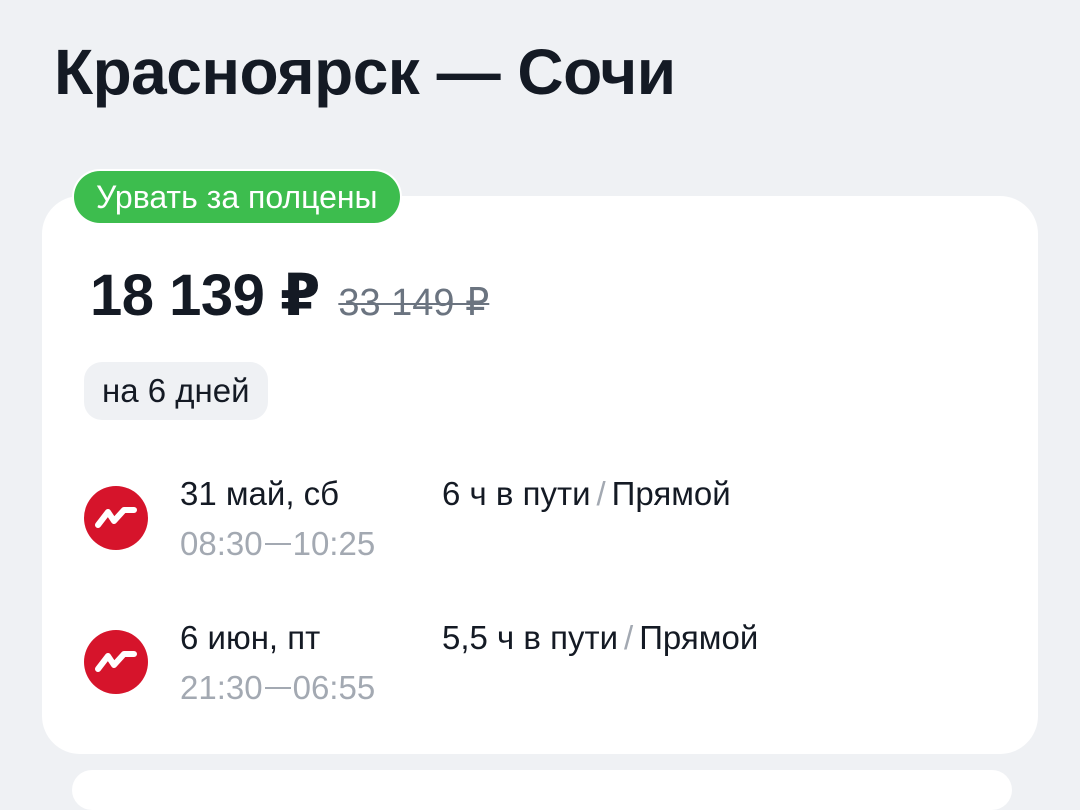  Describe the element at coordinates (334, 687) in the screenshot. I see `arrive-time: 06:55` at that location.